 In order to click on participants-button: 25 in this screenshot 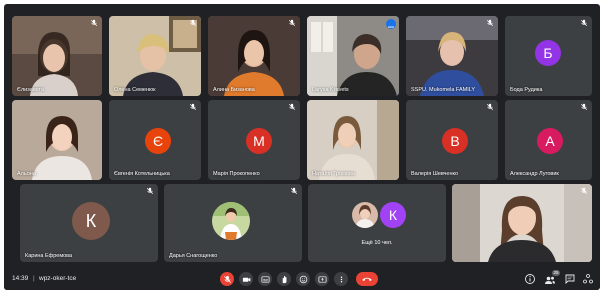, I will do `click(552, 277)`.